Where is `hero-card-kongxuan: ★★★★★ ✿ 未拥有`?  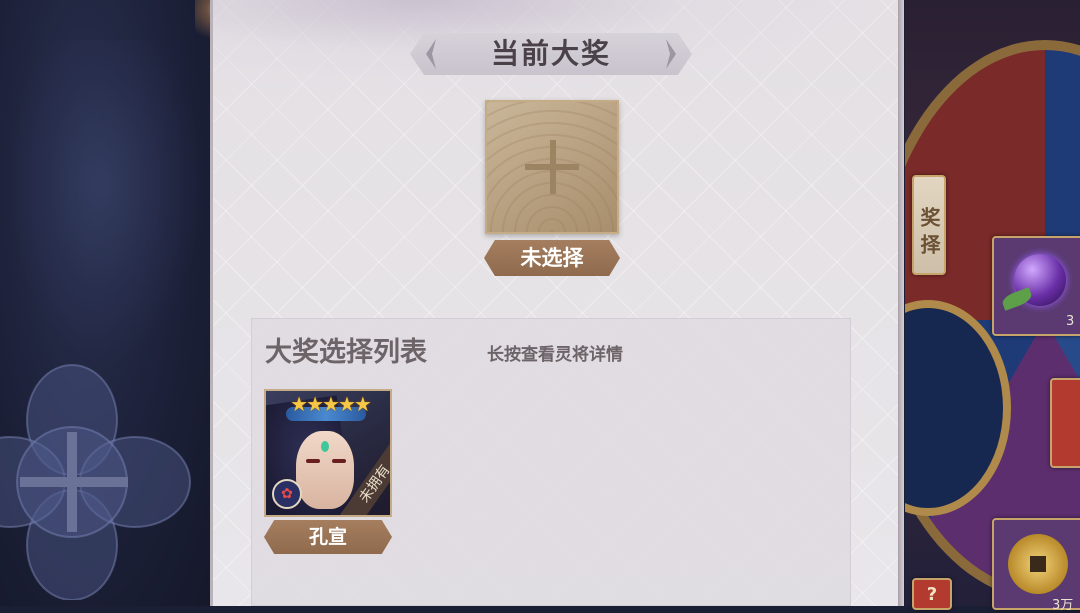 hero-card-kongxuan: ★★★★★ ✿ 未拥有 is located at coordinates (328, 453).